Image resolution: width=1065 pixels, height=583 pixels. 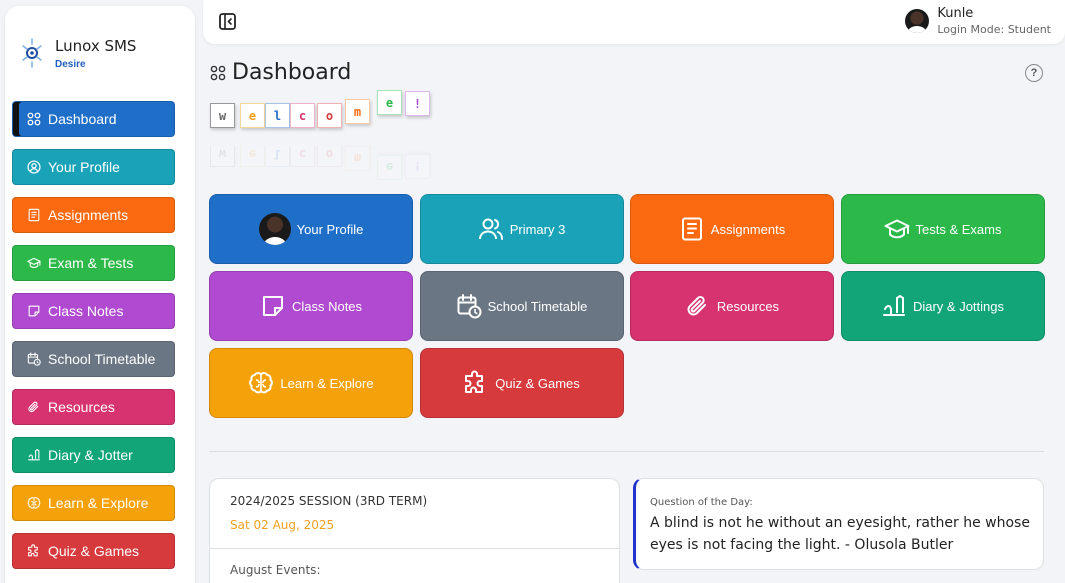 I want to click on tile-class-notes: Class Notes, so click(x=311, y=306).